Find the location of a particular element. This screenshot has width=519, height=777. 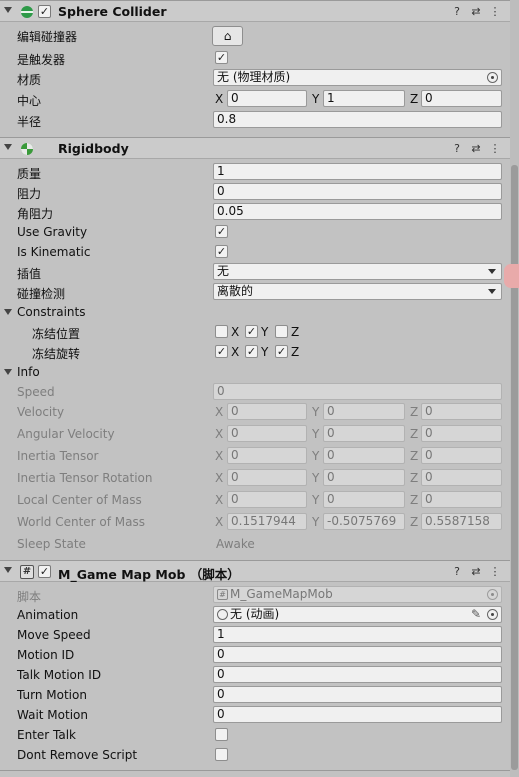

world-com-z: 0.5587158 is located at coordinates (461, 521).